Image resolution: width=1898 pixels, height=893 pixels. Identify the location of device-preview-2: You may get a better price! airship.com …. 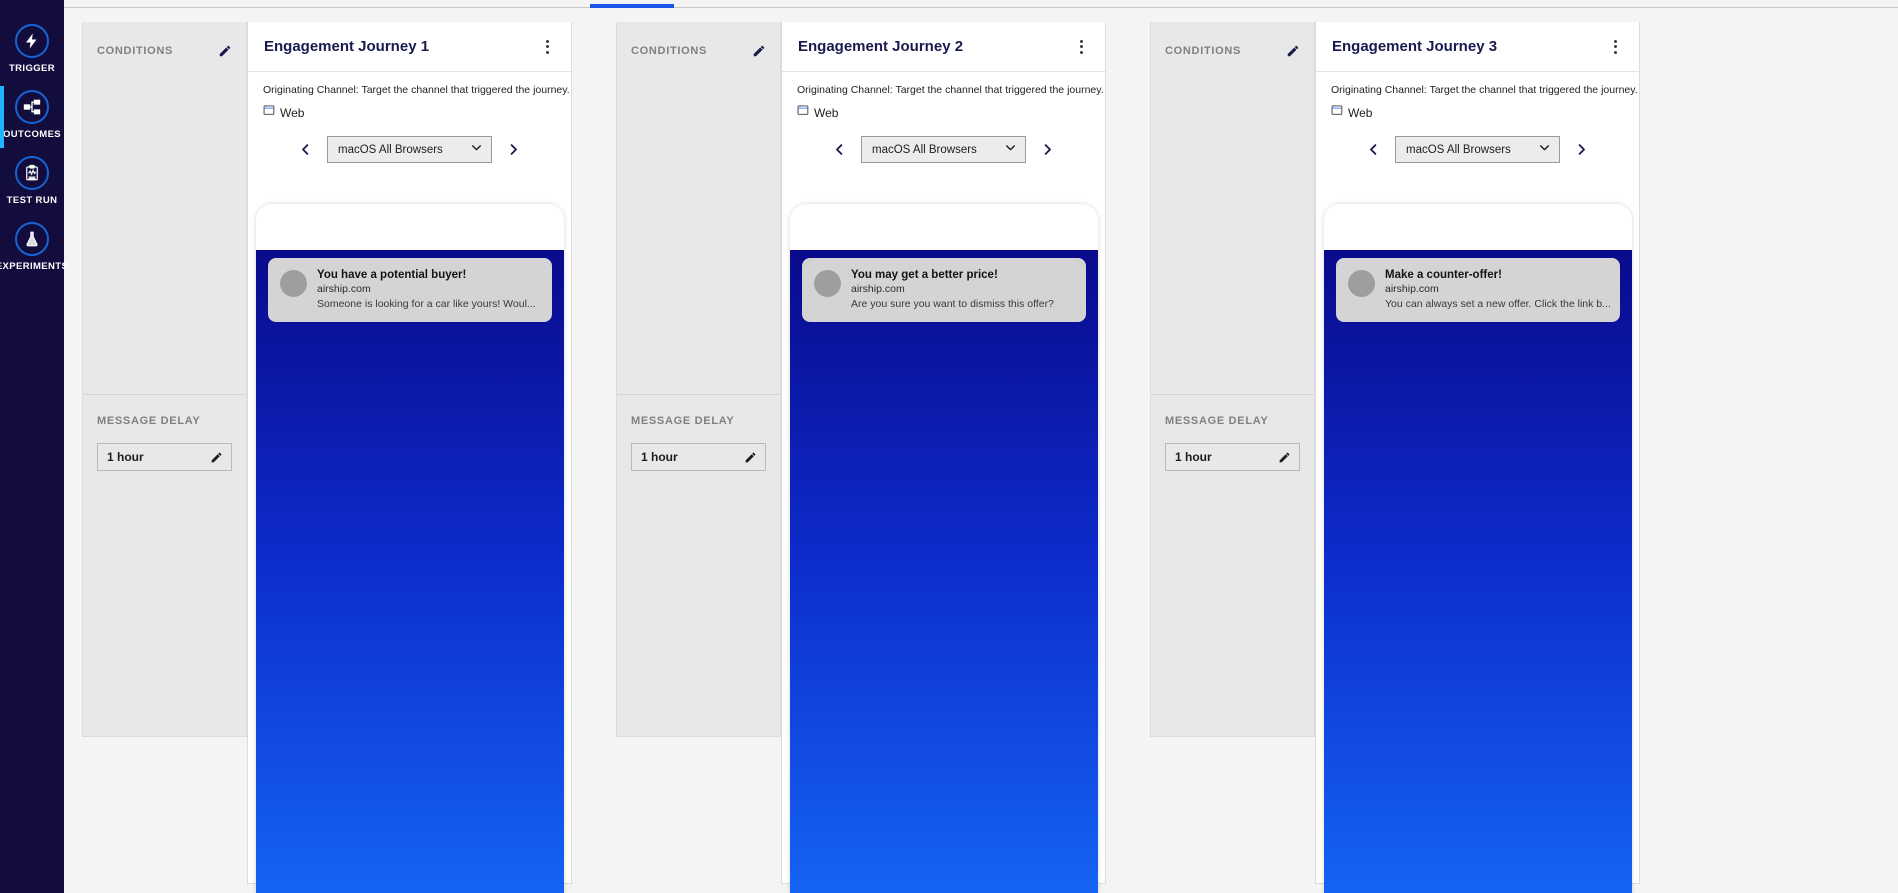
(944, 548).